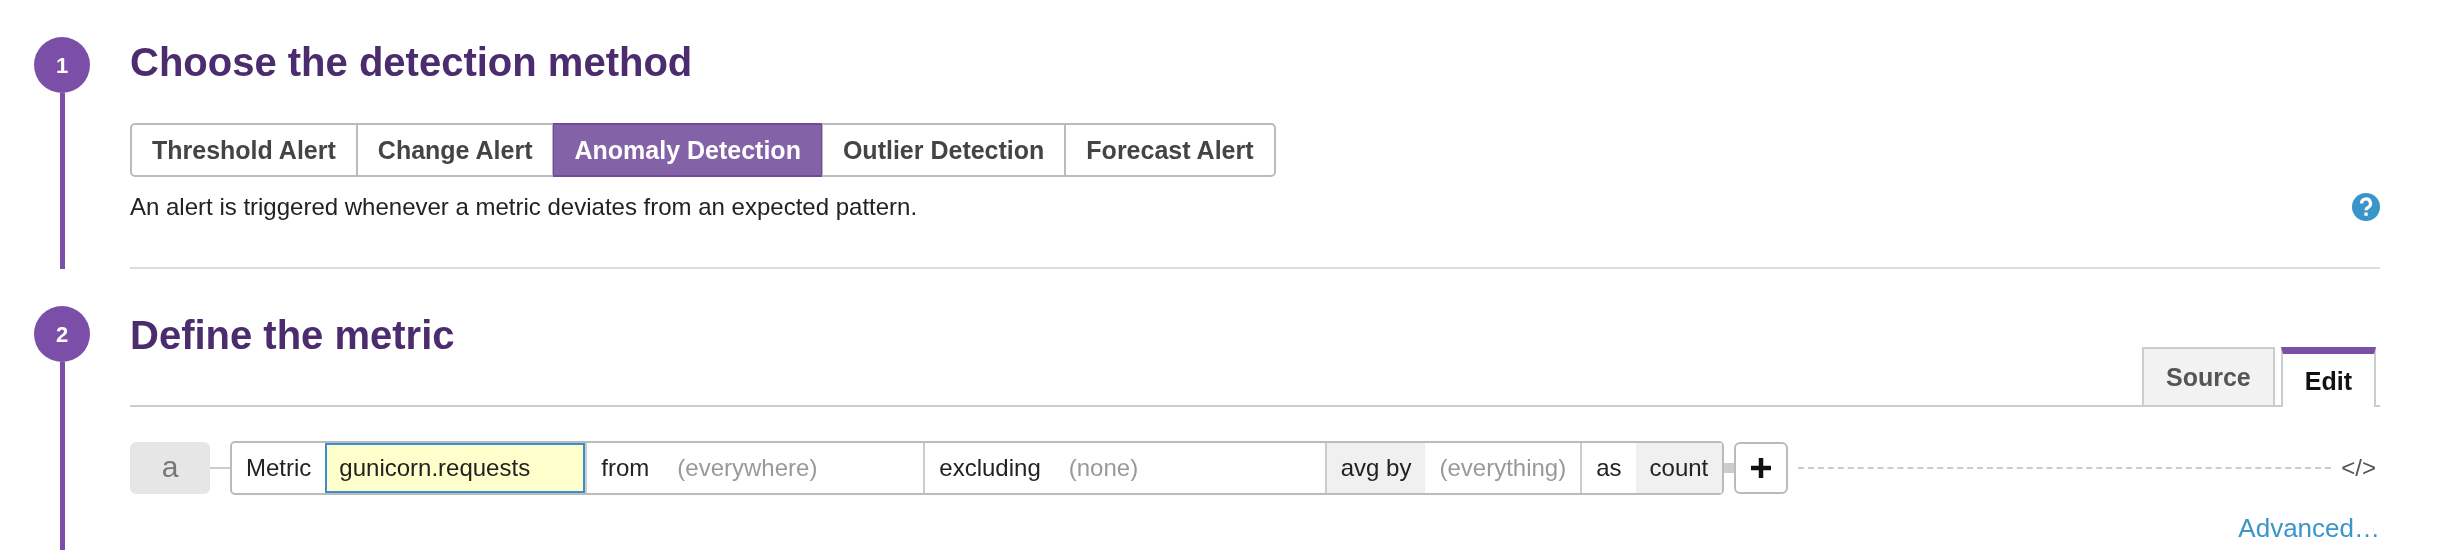 Image resolution: width=2444 pixels, height=550 pixels. I want to click on plus-icon, so click(1761, 468).